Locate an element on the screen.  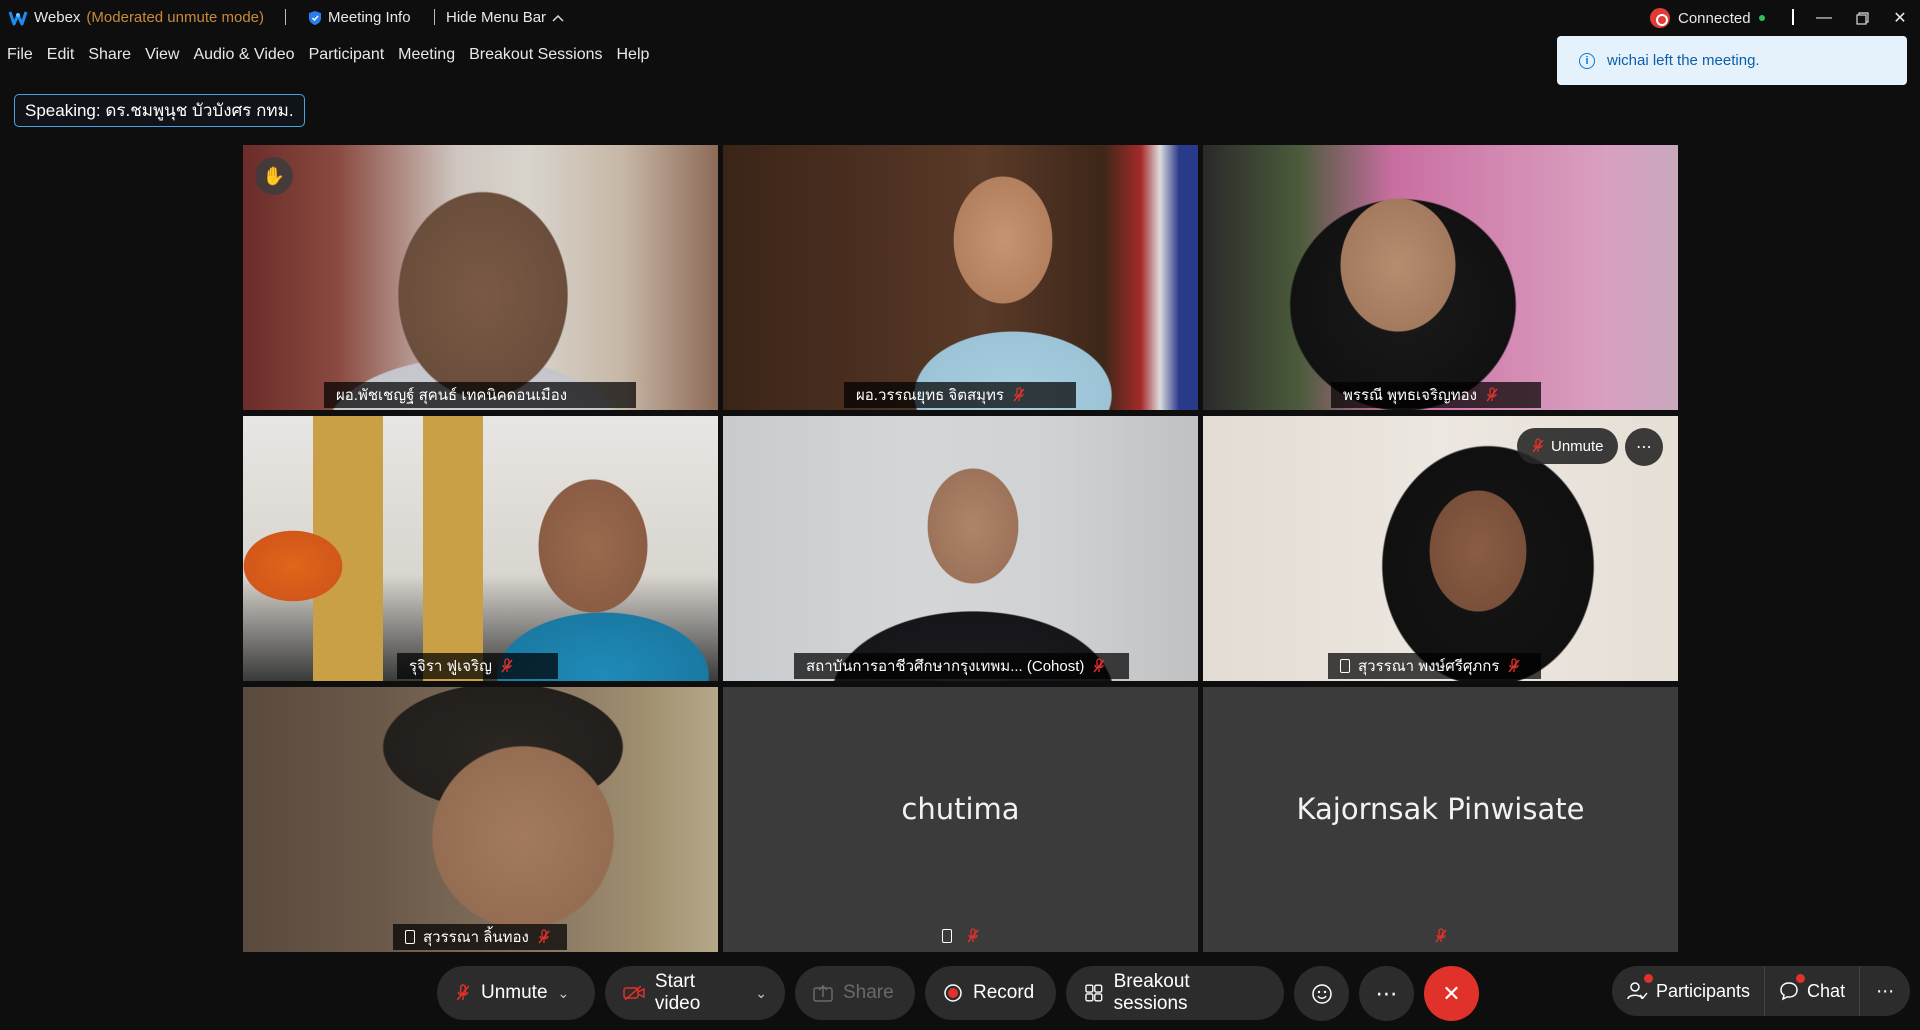
menu-breakout-sessions: Breakout Sessions is located at coordinates (535, 57).